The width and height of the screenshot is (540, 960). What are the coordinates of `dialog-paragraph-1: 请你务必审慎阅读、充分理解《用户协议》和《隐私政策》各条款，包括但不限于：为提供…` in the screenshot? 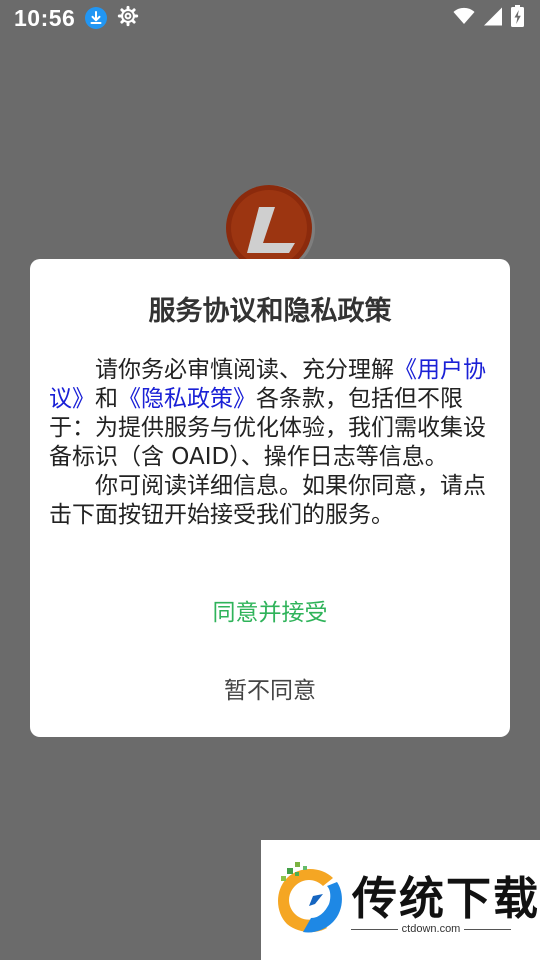 It's located at (270, 414).